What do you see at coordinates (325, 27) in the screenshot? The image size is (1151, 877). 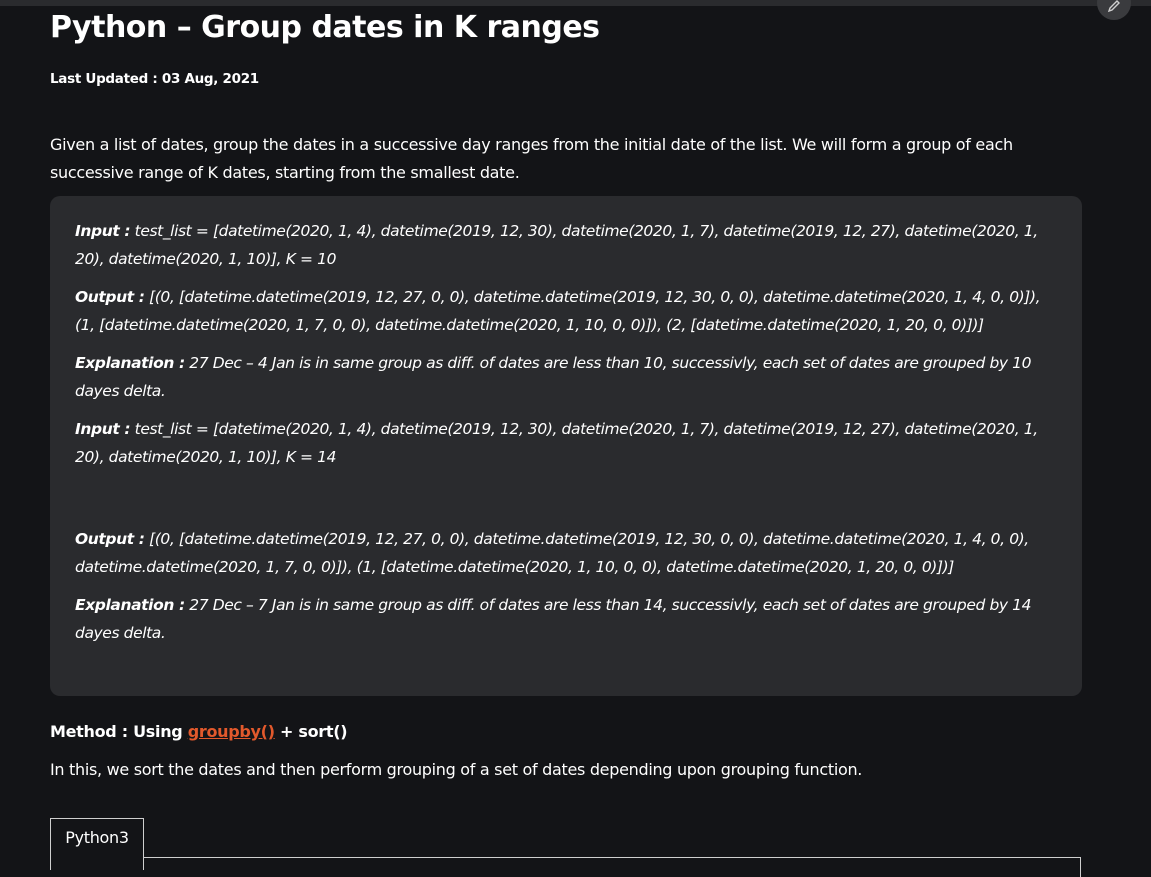 I see `article-title: Python – Group dates in K ranges` at bounding box center [325, 27].